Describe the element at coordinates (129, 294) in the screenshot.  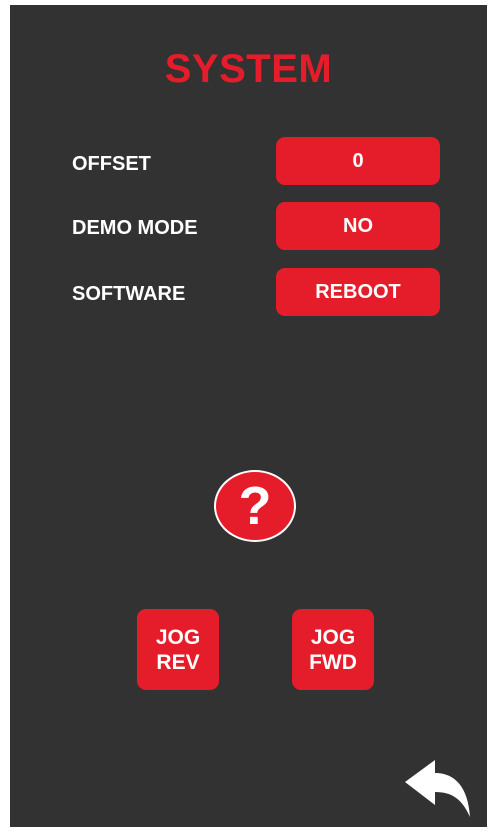
I see `software-label: SOFTWARE` at that location.